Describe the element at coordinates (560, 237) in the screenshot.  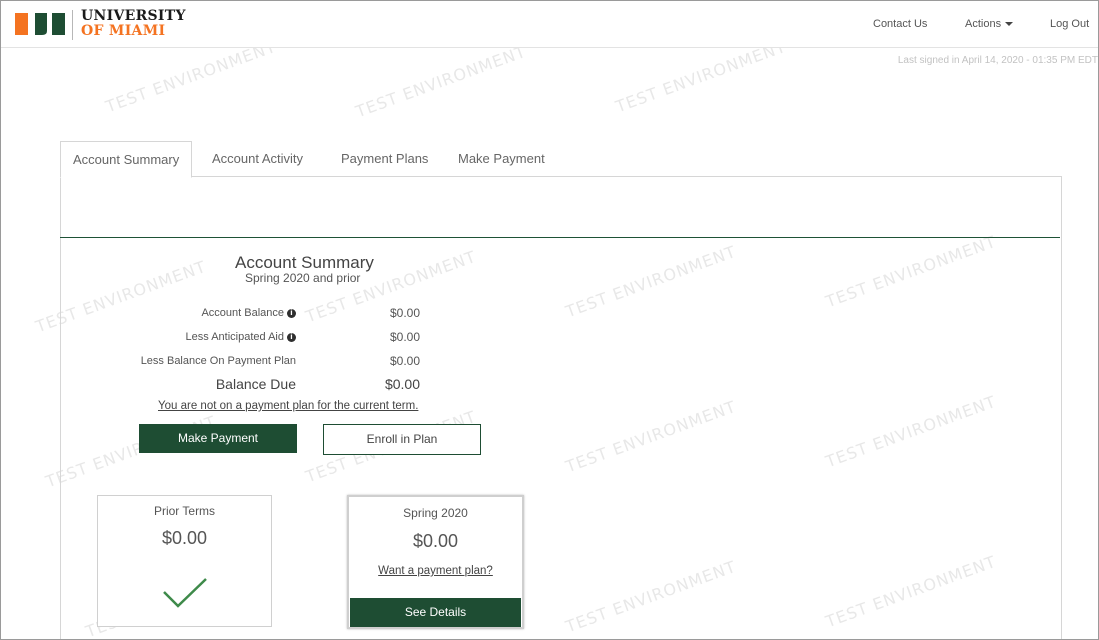
I see `panel-divider` at that location.